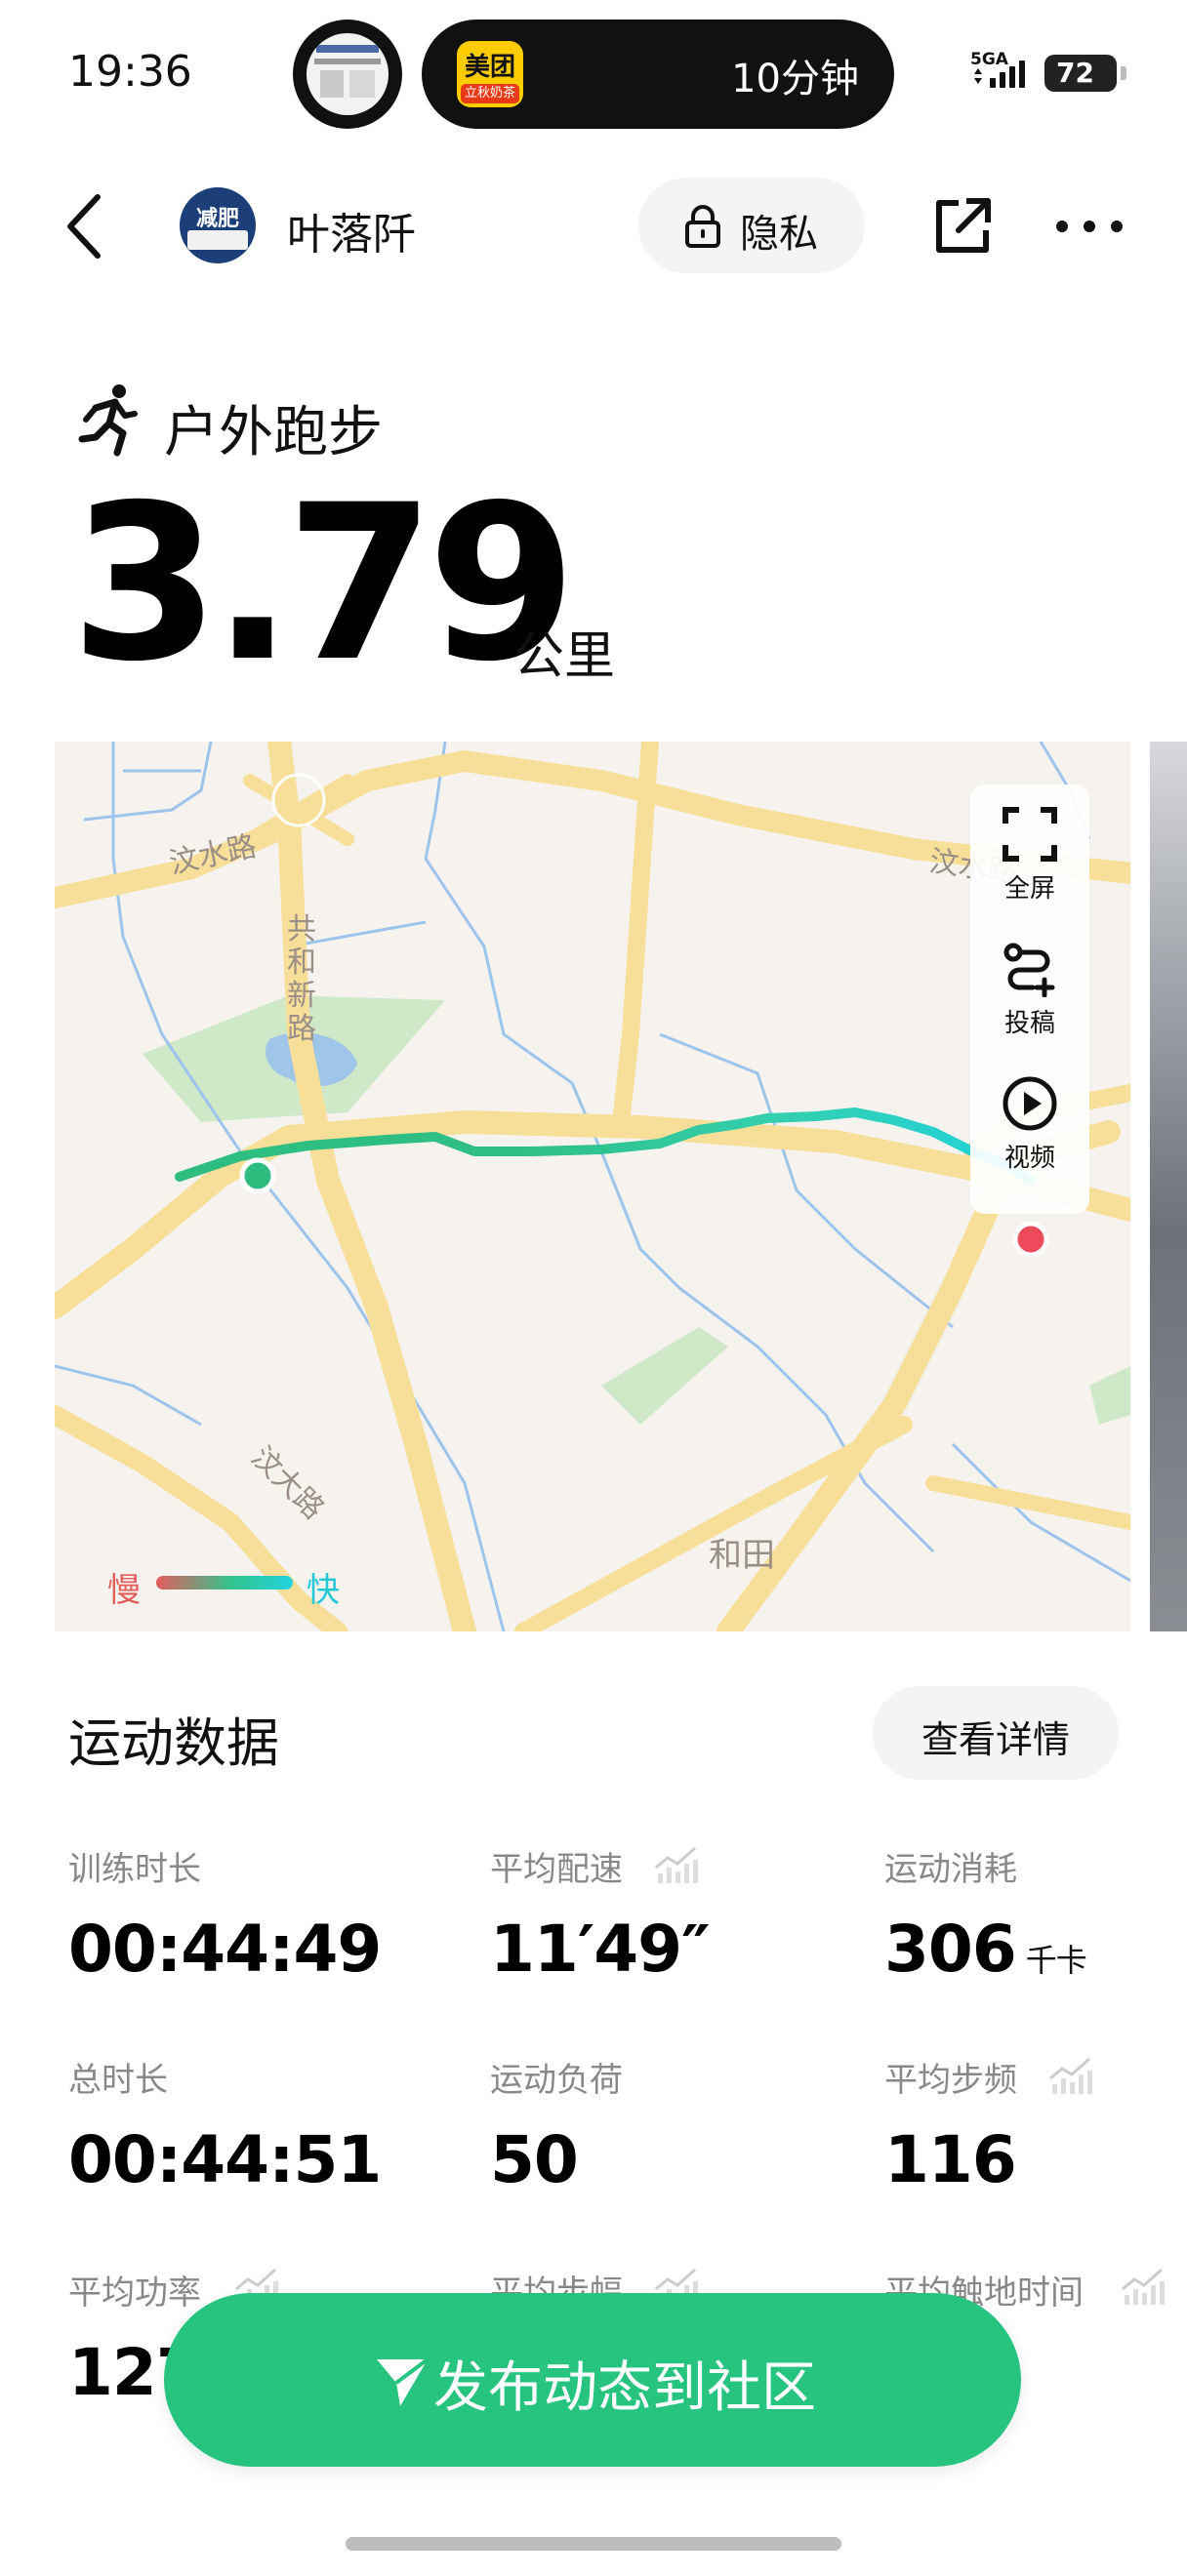 This screenshot has width=1187, height=2576. What do you see at coordinates (323, 583) in the screenshot?
I see `distance-value: 3.79` at bounding box center [323, 583].